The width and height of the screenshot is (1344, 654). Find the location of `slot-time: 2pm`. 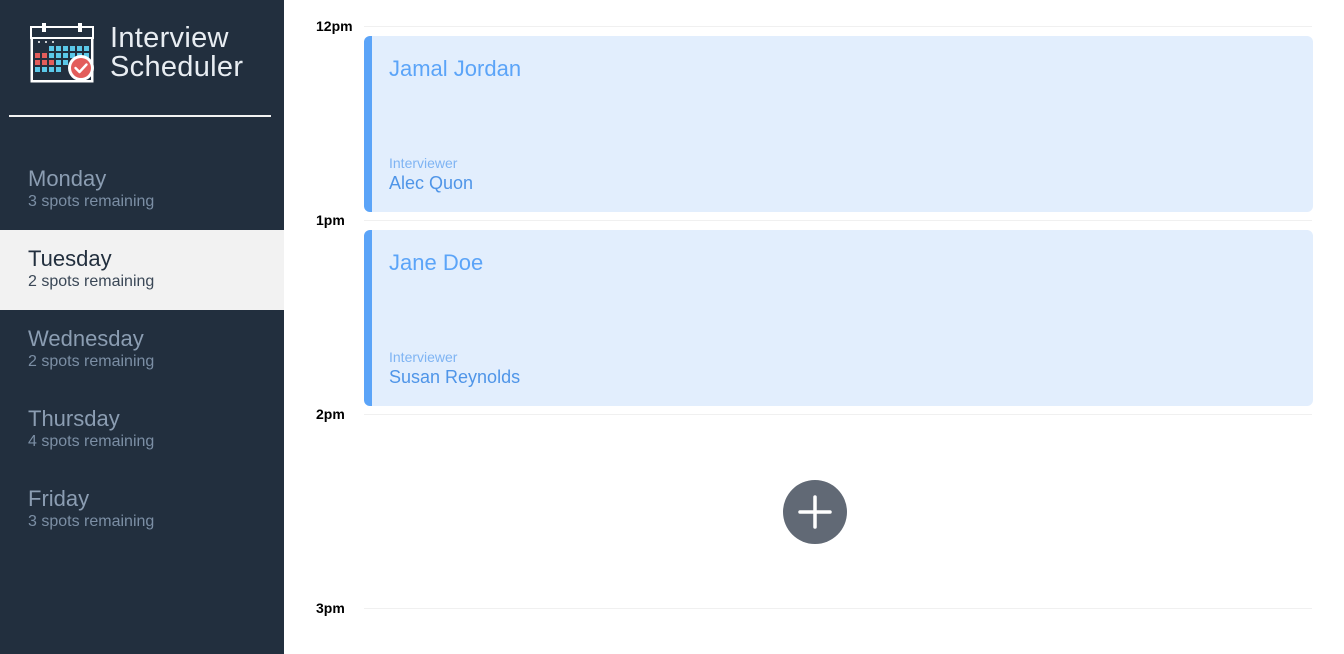

slot-time: 2pm is located at coordinates (330, 414).